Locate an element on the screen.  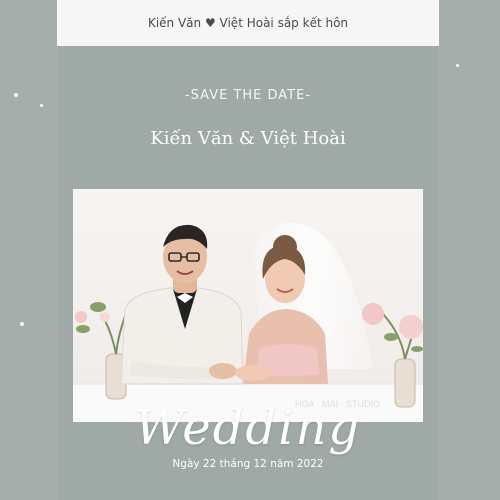
wedding-script-title: Wedding is located at coordinates (248, 428).